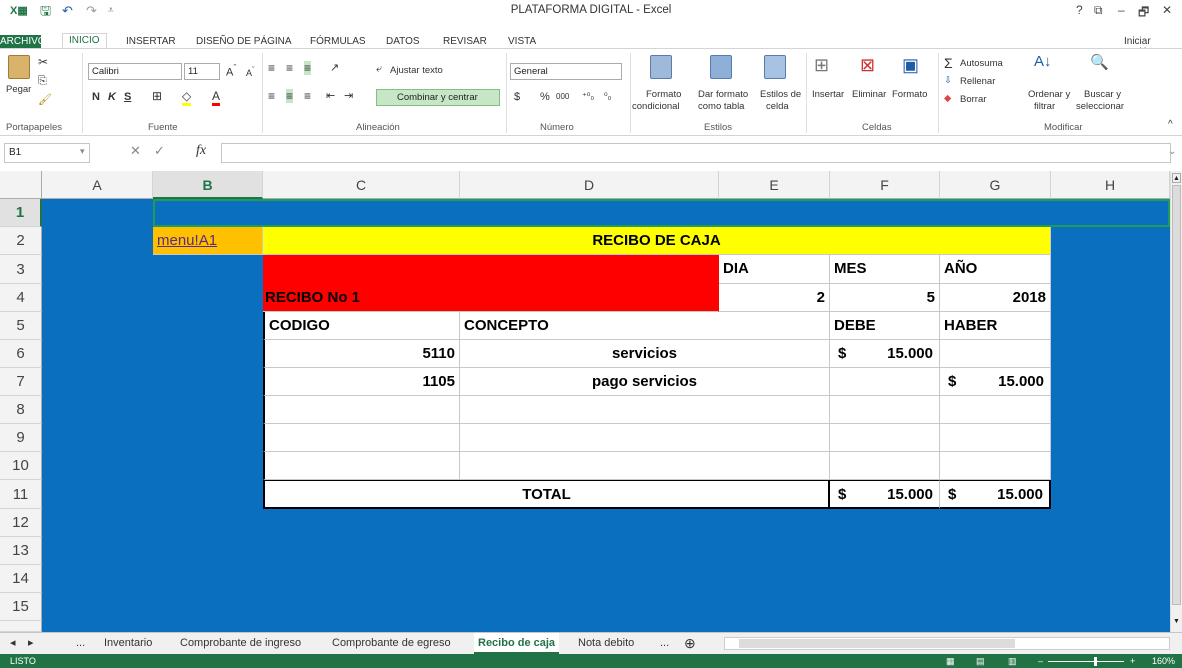  What do you see at coordinates (995, 354) in the screenshot?
I see `haber-cell-row6` at bounding box center [995, 354].